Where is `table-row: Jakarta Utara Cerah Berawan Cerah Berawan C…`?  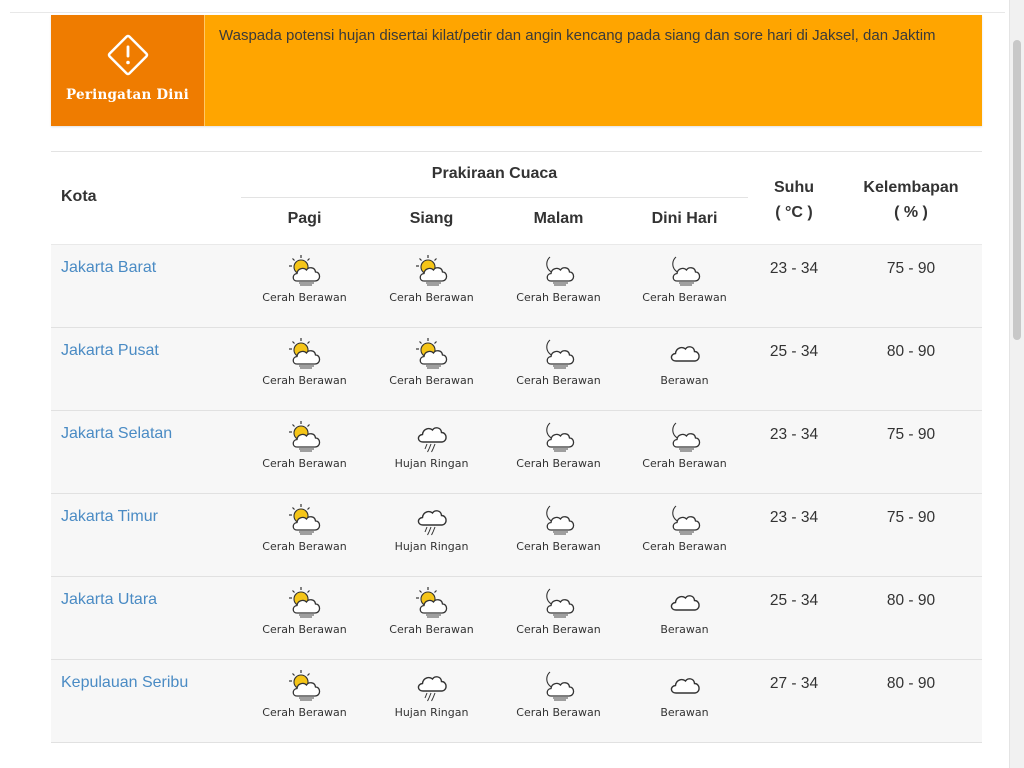 table-row: Jakarta Utara Cerah Berawan Cerah Berawan C… is located at coordinates (516, 618).